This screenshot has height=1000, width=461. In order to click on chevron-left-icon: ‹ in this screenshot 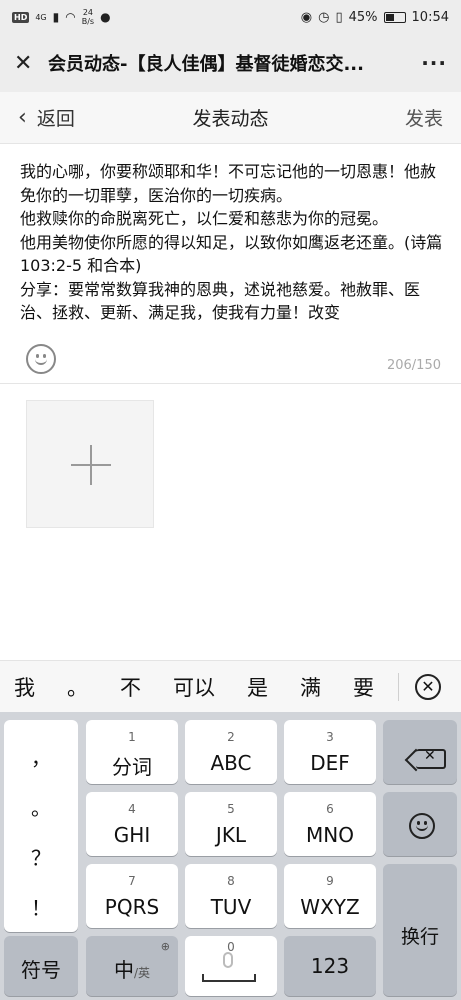, I will do `click(22, 117)`.